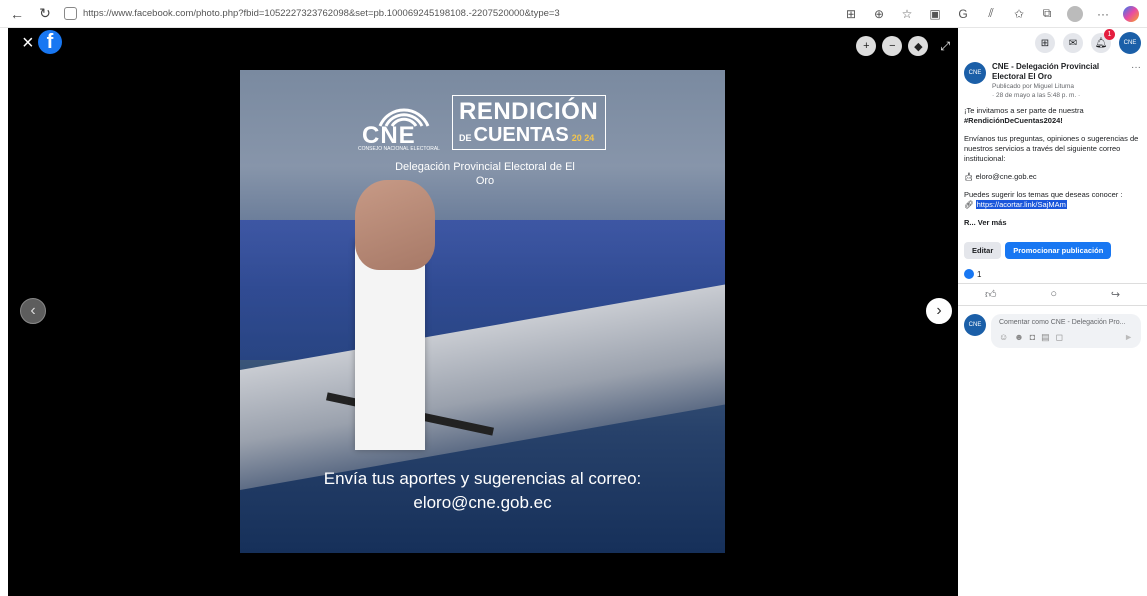 The width and height of the screenshot is (1147, 596). Describe the element at coordinates (1045, 337) in the screenshot. I see `gif-icon: ▤` at that location.